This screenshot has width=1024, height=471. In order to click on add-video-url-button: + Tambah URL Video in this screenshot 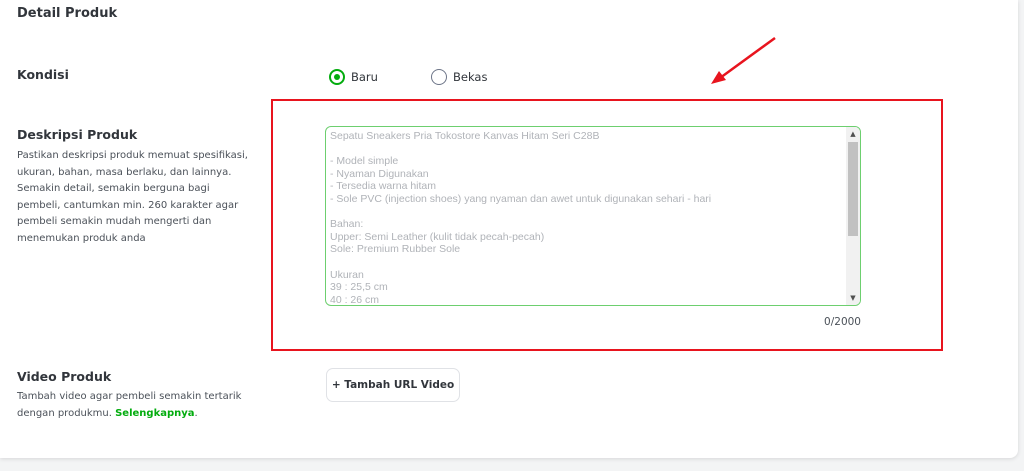, I will do `click(393, 385)`.